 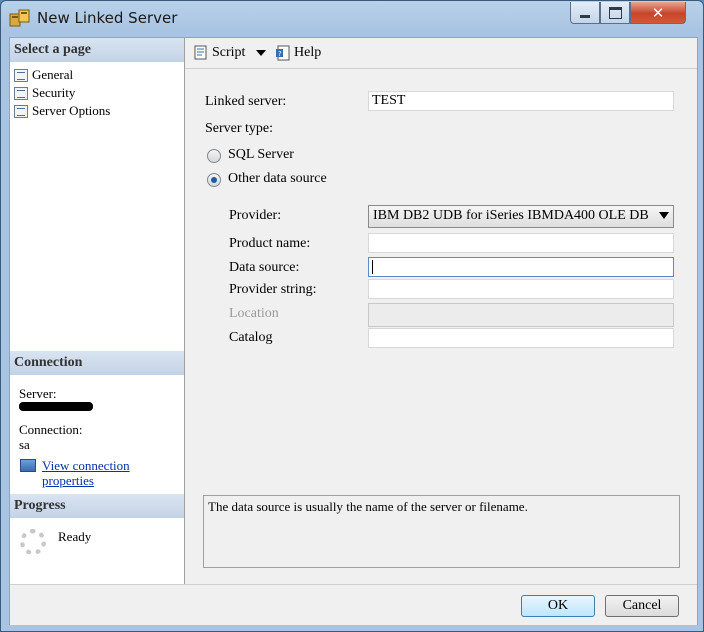 I want to click on script-icon, so click(x=200, y=52).